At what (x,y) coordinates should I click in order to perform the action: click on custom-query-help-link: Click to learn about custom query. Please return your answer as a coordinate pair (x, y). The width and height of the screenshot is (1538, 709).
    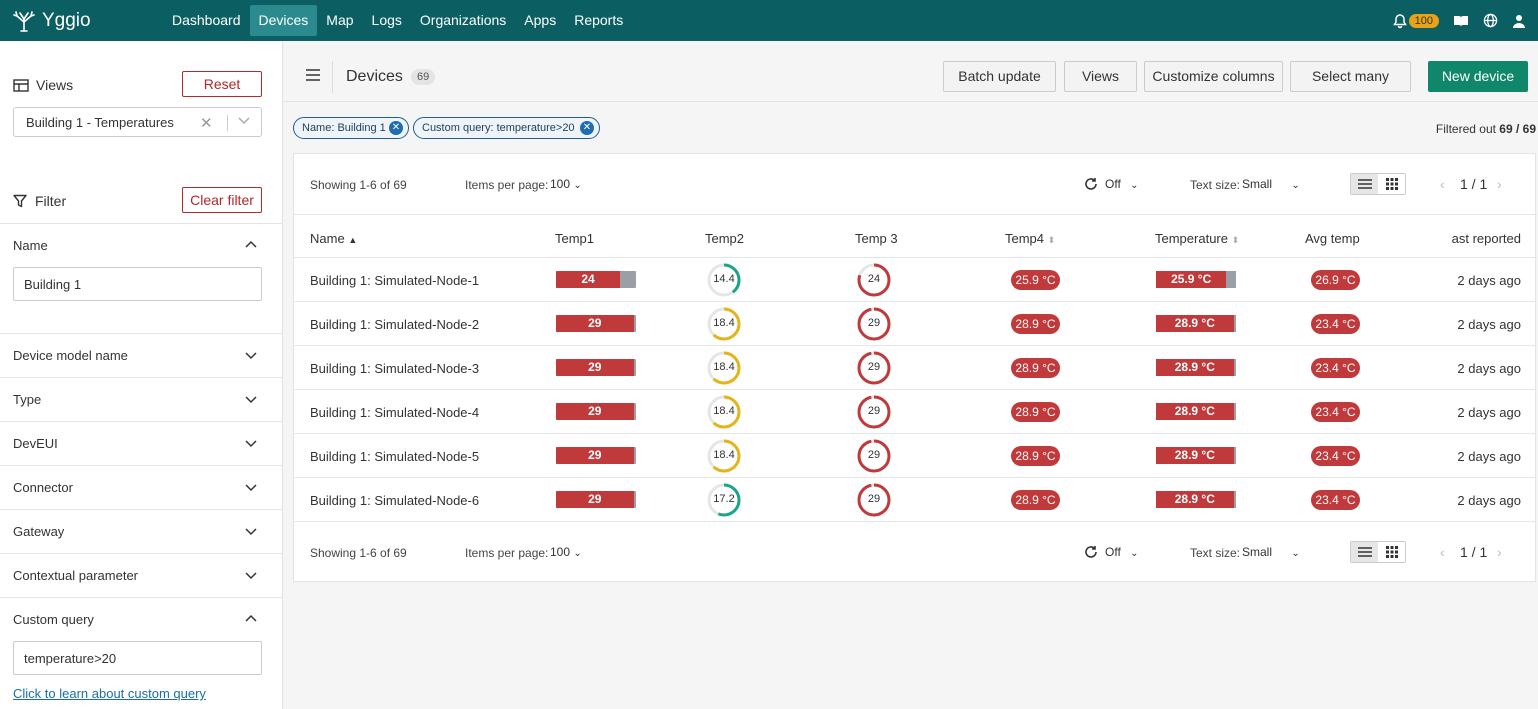
    Looking at the image, I should click on (109, 693).